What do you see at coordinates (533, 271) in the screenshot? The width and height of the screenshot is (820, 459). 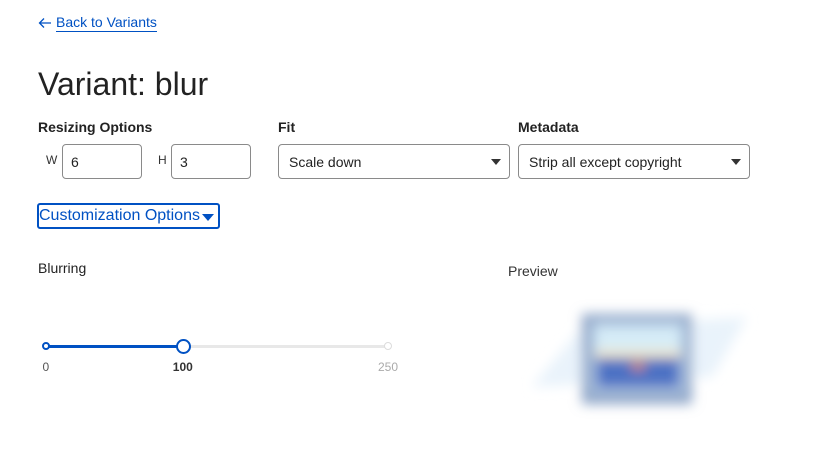 I see `preview-label: Preview` at bounding box center [533, 271].